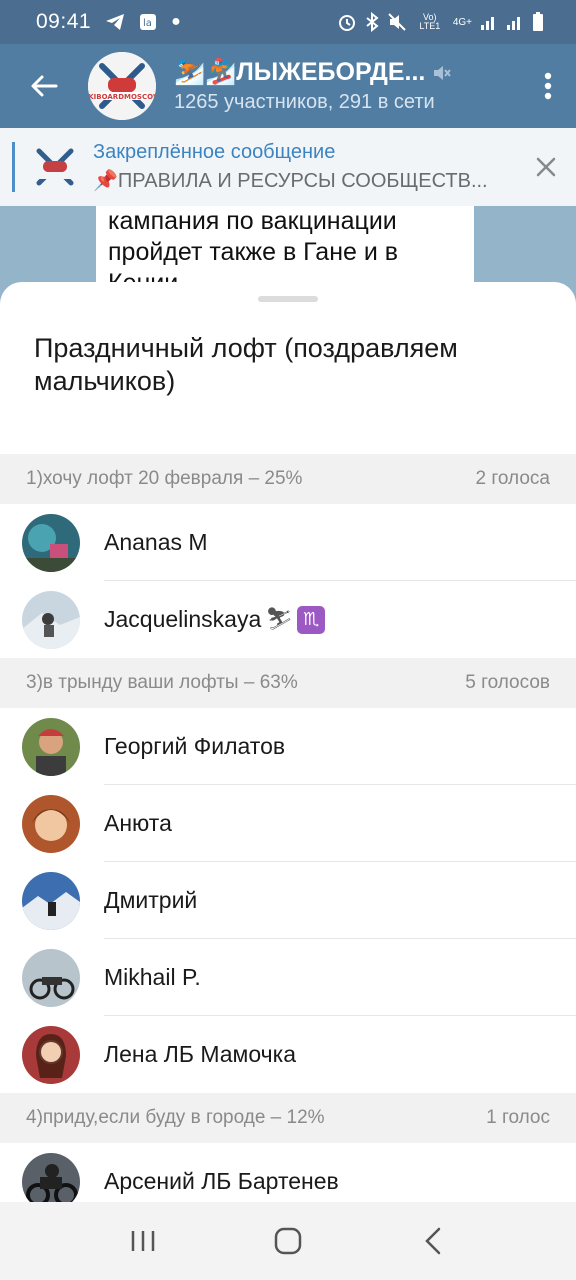 Image resolution: width=576 pixels, height=1280 pixels. What do you see at coordinates (195, 746) in the screenshot?
I see `voter-name: Георгий Филатов` at bounding box center [195, 746].